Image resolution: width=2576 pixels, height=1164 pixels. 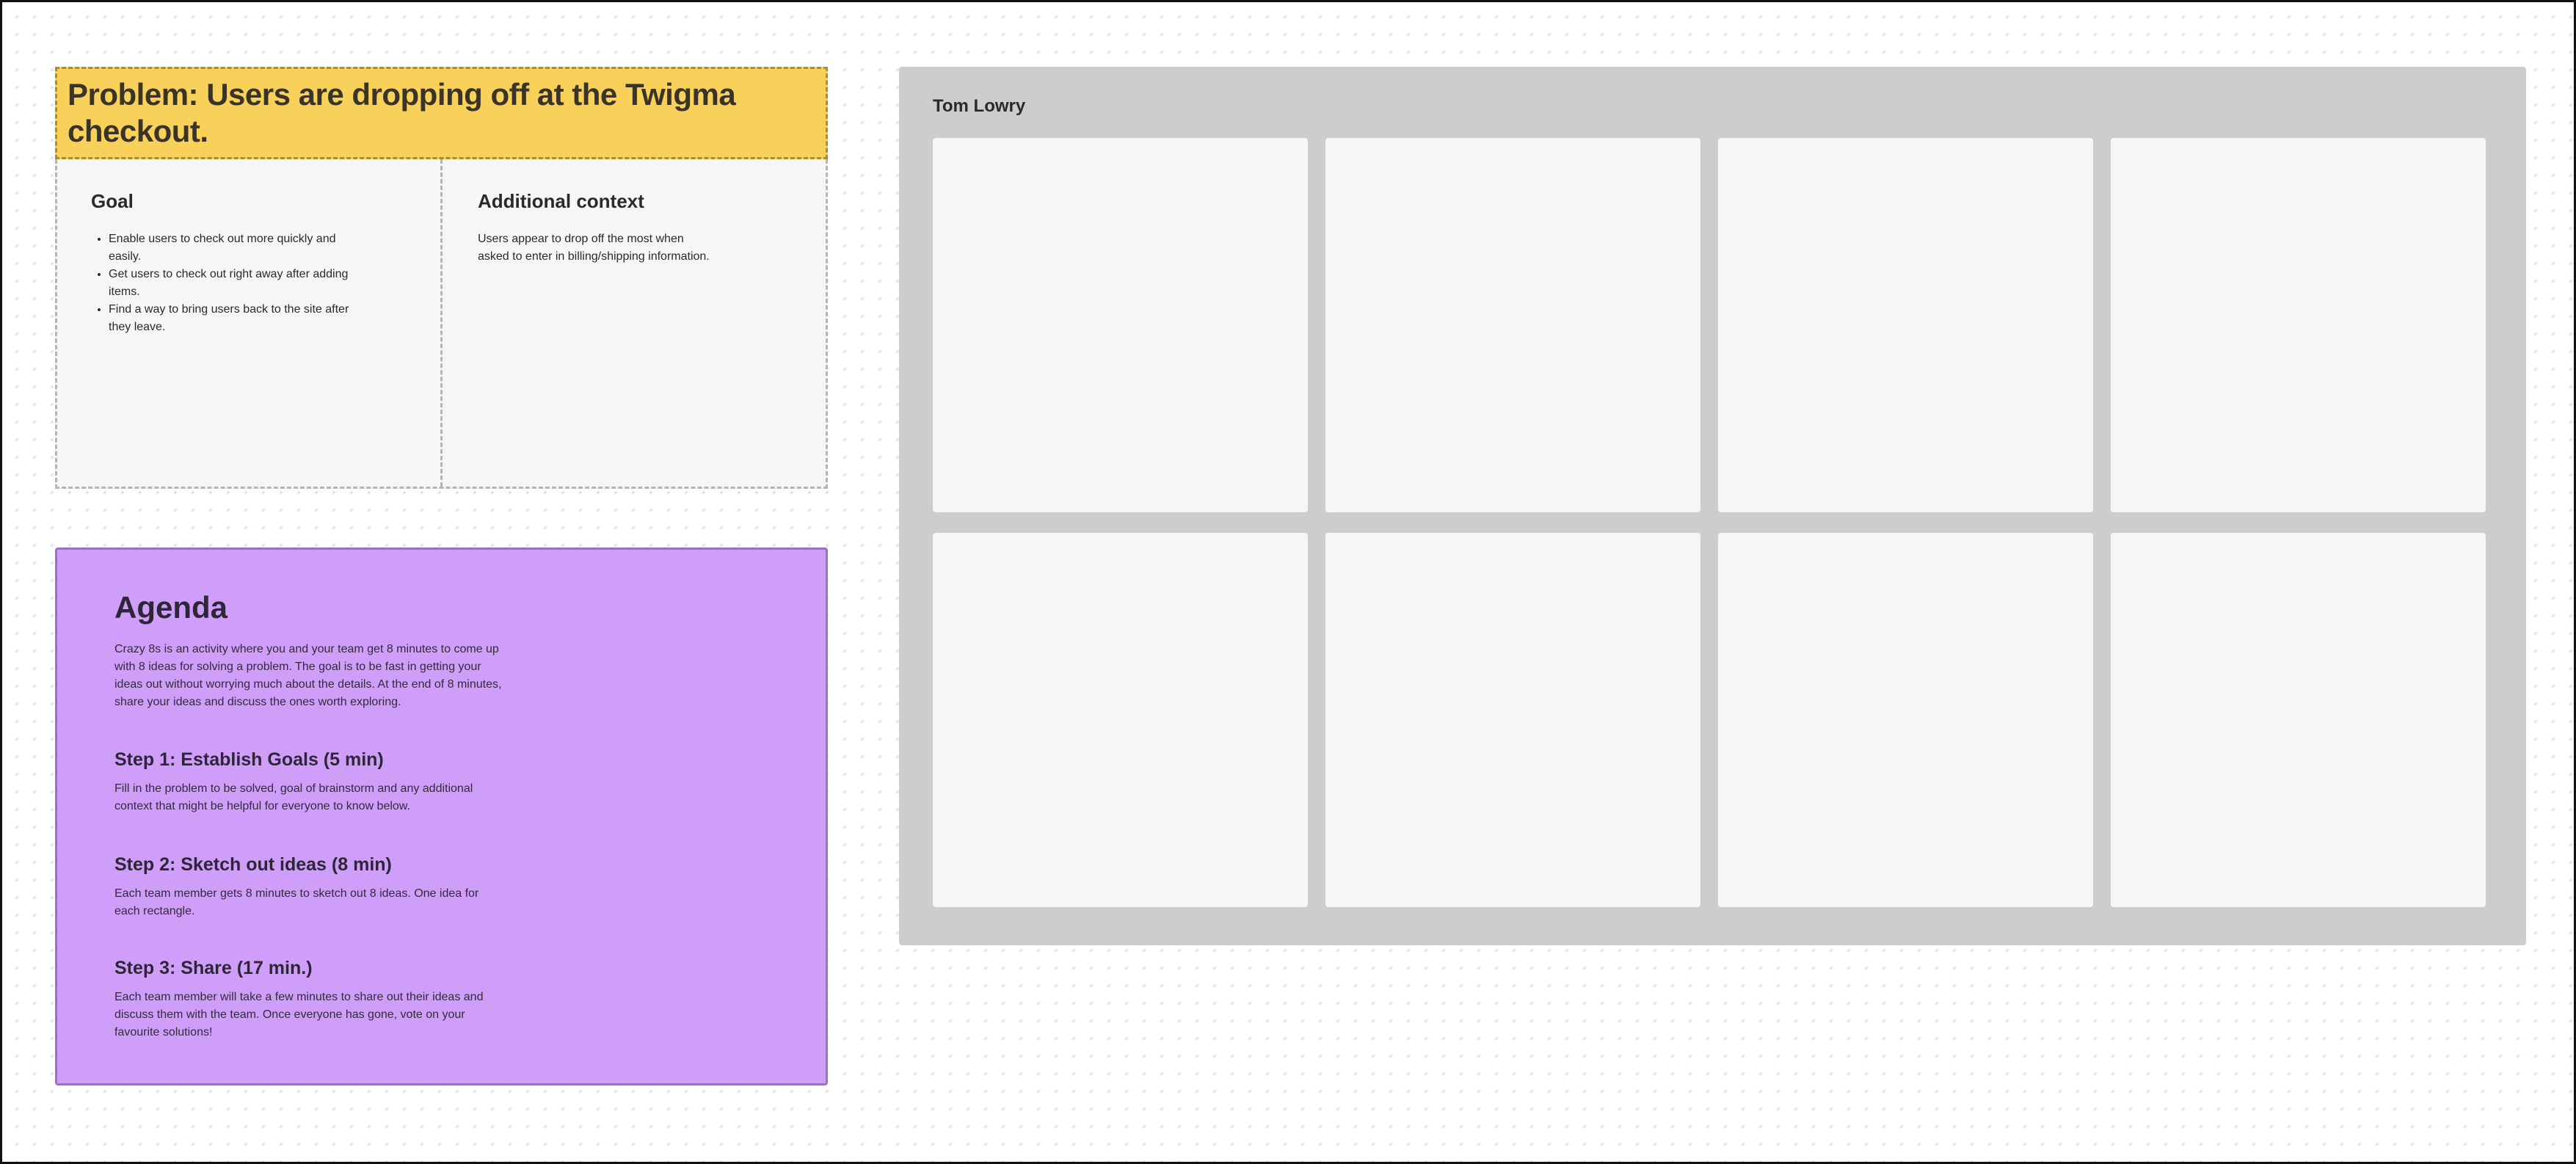 I want to click on goal-title: Goal, so click(x=112, y=201).